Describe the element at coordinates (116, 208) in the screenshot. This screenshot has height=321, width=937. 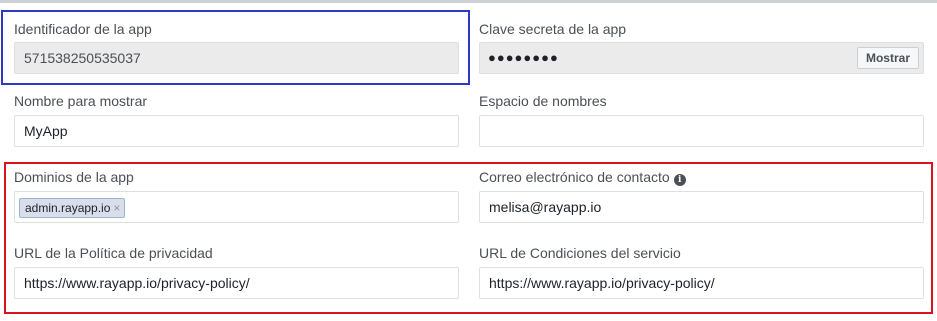
I see `remove-tag-icon: ×` at that location.